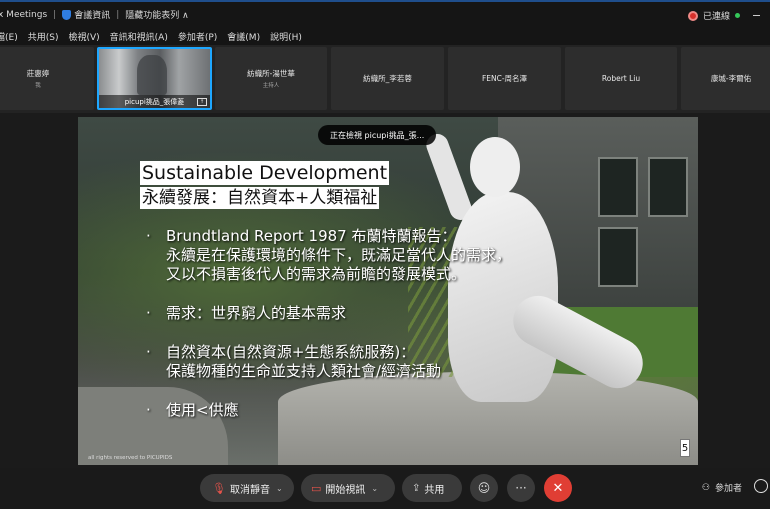  Describe the element at coordinates (92, 16) in the screenshot. I see `meeting-info-label: 會議資訊` at that location.